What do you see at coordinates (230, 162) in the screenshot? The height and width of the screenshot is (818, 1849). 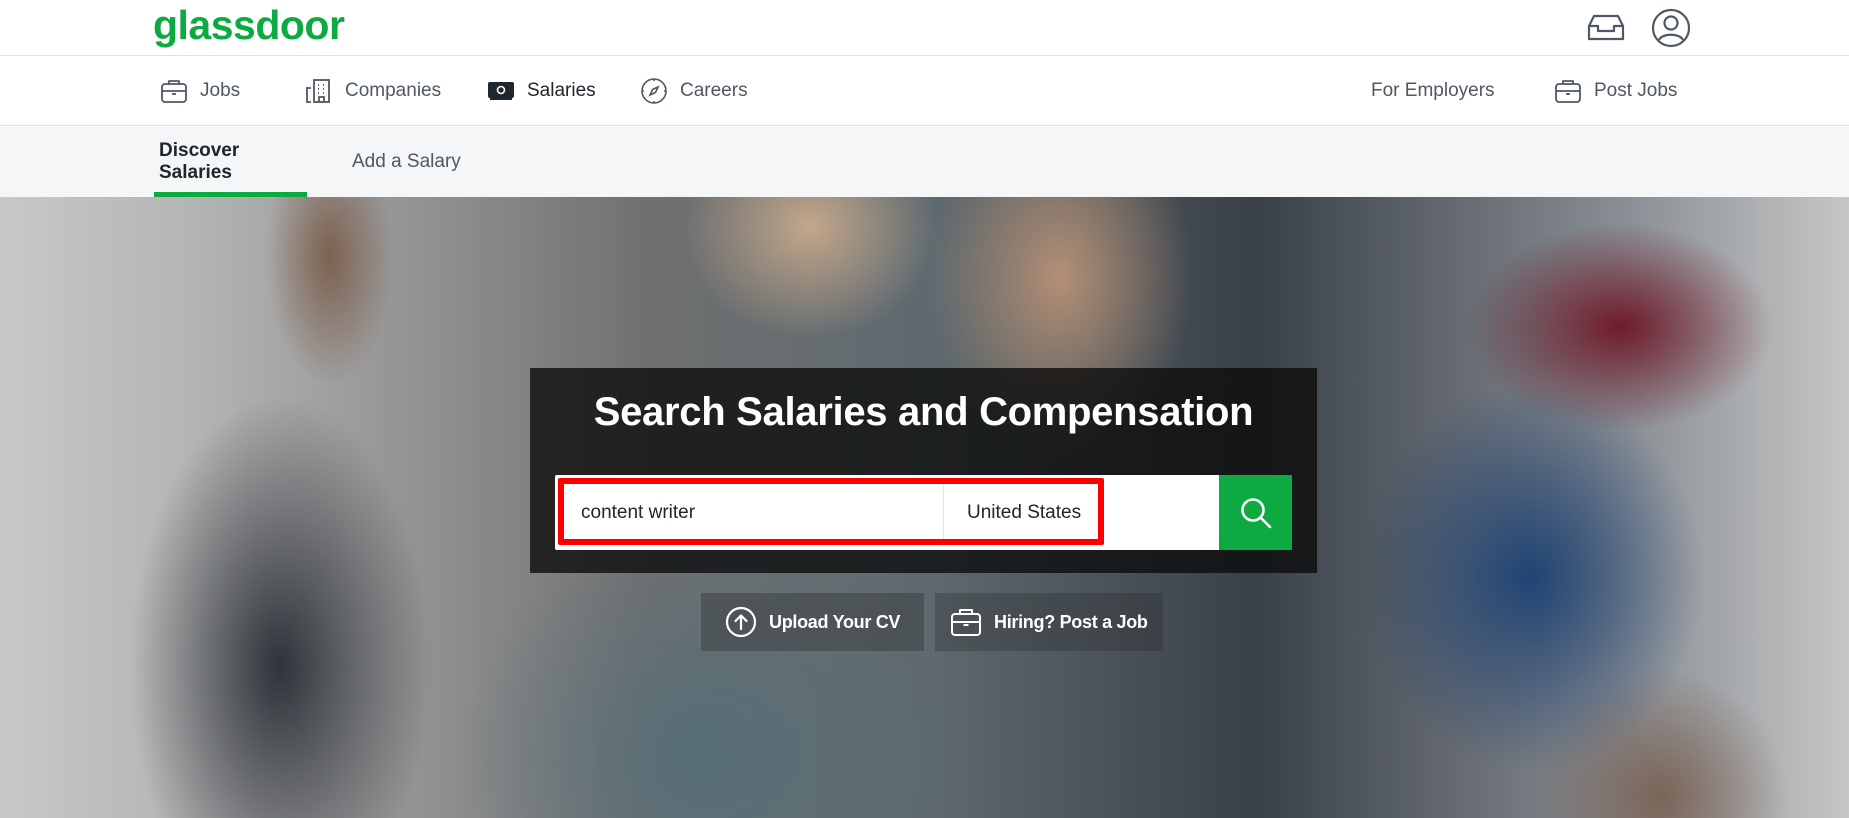 I see `tab-discover-salaries: Discover Salaries` at bounding box center [230, 162].